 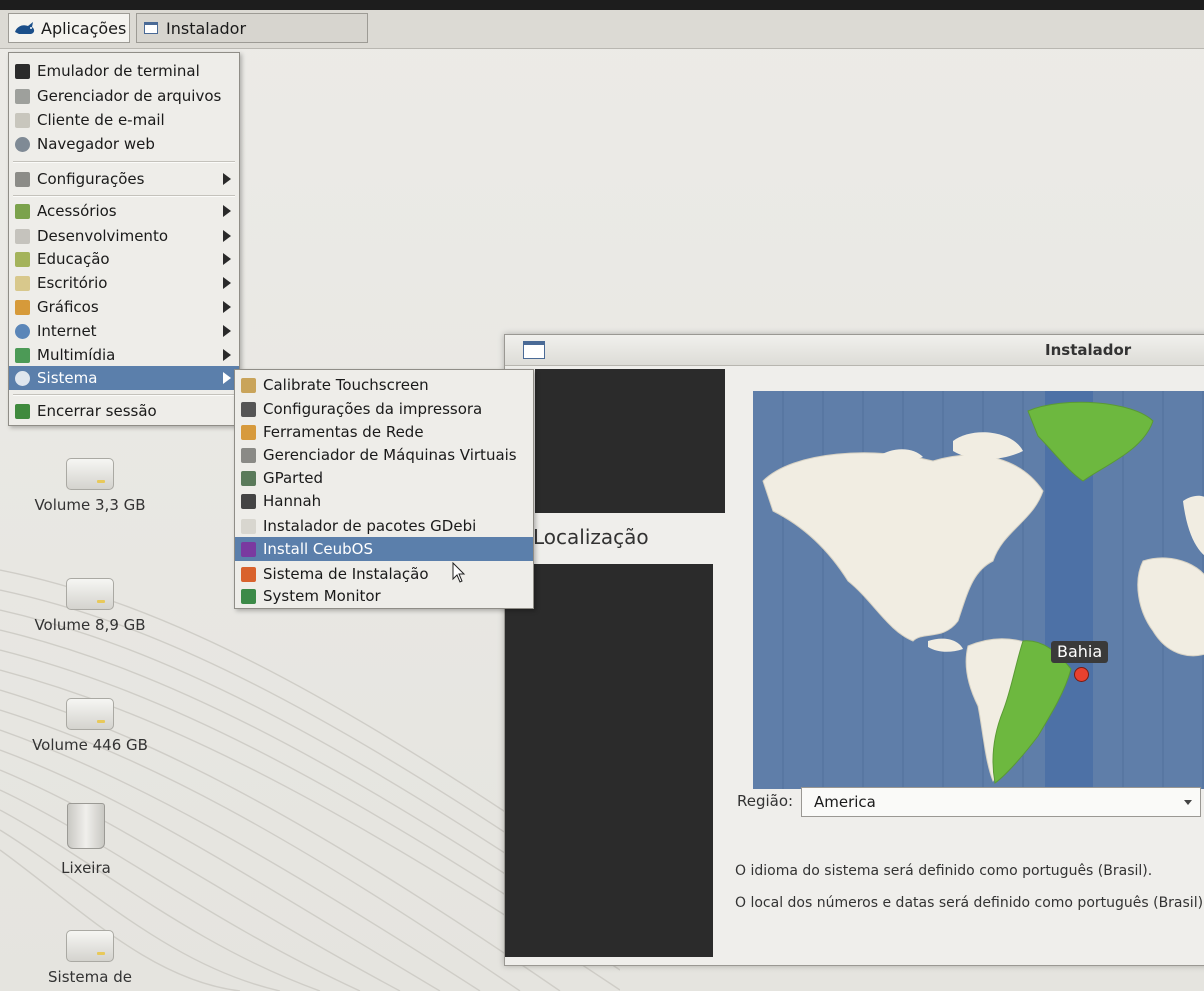 I want to click on installer-sidebar-bottom, so click(x=609, y=760).